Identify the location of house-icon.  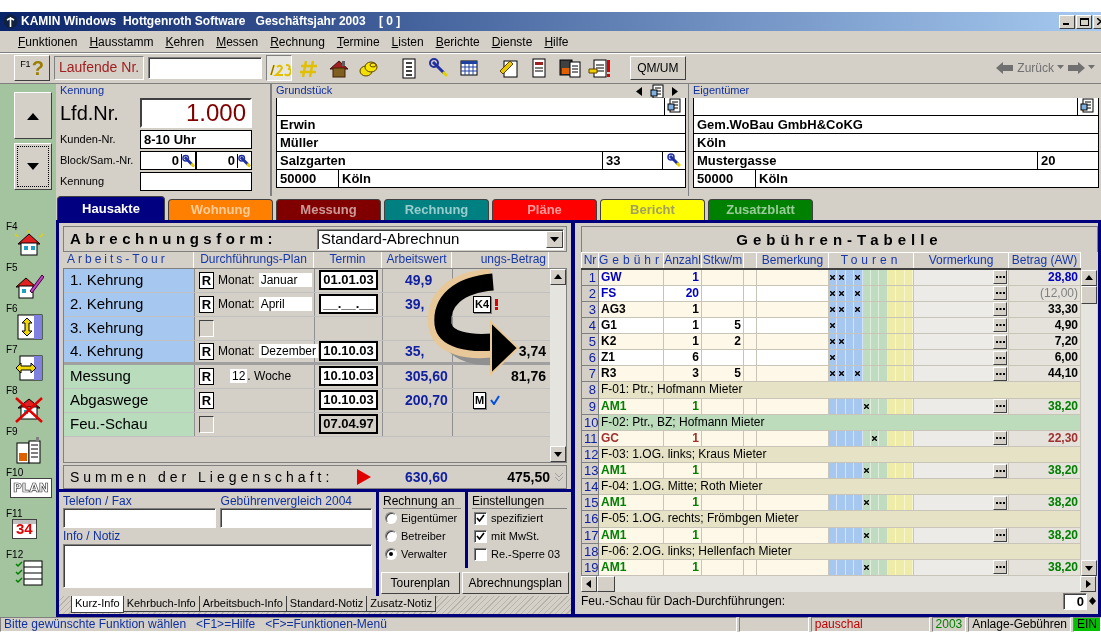
(29, 244).